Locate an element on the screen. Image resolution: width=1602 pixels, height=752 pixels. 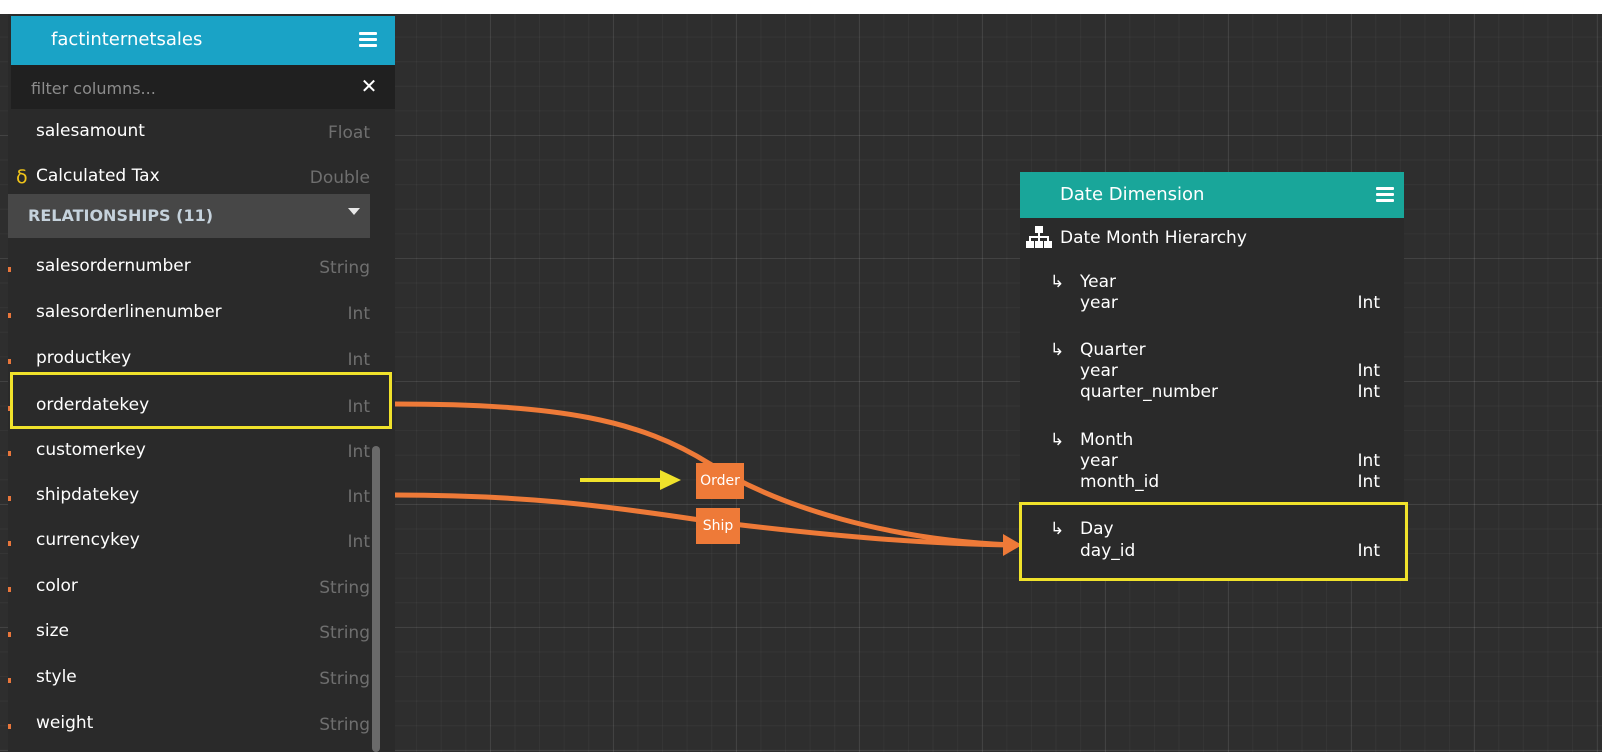
hierarchy-row: Date Month Hierarchy is located at coordinates (1212, 239).